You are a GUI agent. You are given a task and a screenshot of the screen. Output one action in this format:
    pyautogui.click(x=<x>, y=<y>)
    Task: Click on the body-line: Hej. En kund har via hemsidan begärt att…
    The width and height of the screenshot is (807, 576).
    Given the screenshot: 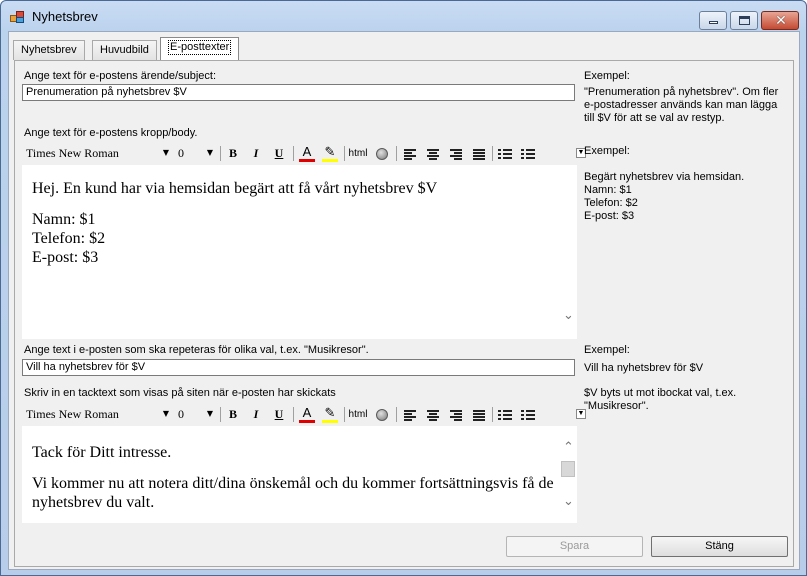 What is the action you would take?
    pyautogui.click(x=235, y=188)
    